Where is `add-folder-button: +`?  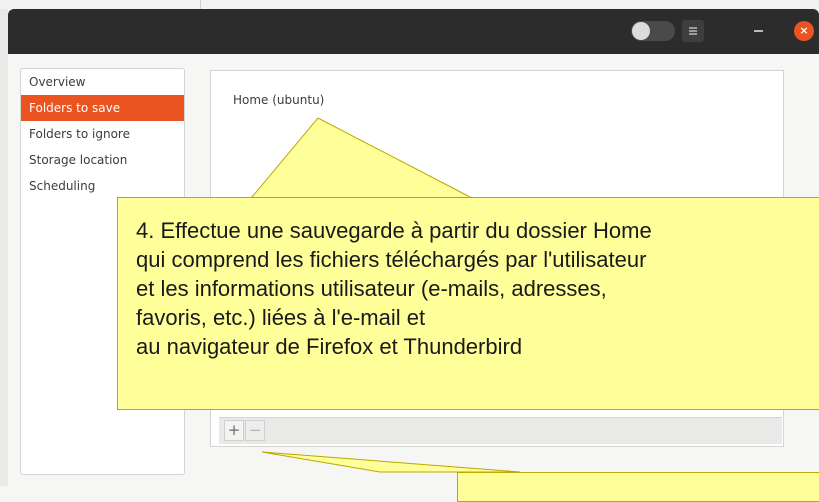 add-folder-button: + is located at coordinates (234, 430).